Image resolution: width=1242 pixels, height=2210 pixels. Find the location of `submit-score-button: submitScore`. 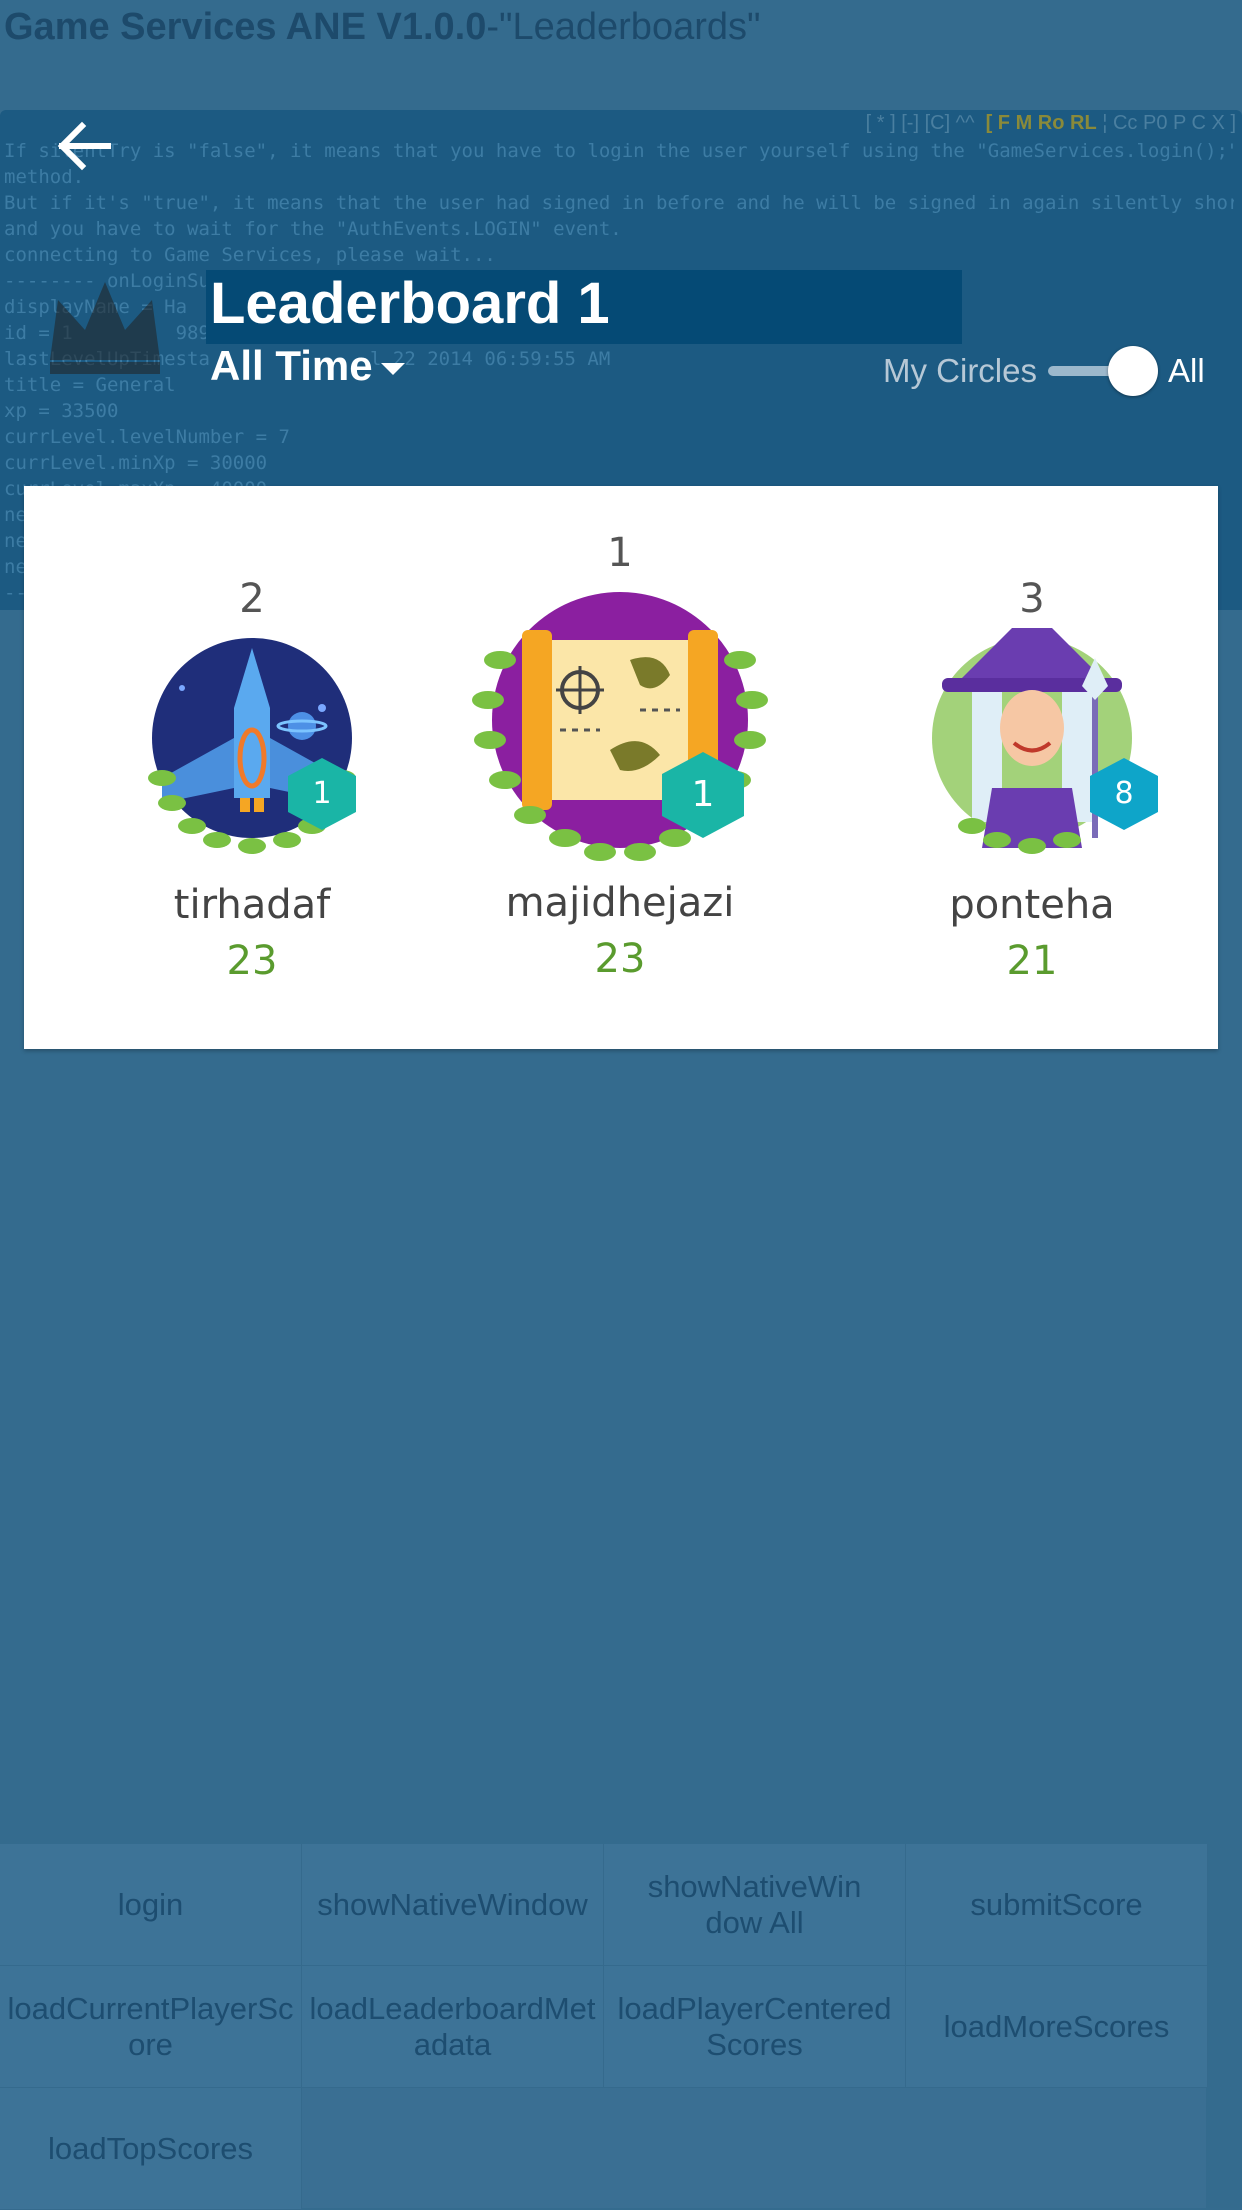

submit-score-button: submitScore is located at coordinates (1057, 1905).